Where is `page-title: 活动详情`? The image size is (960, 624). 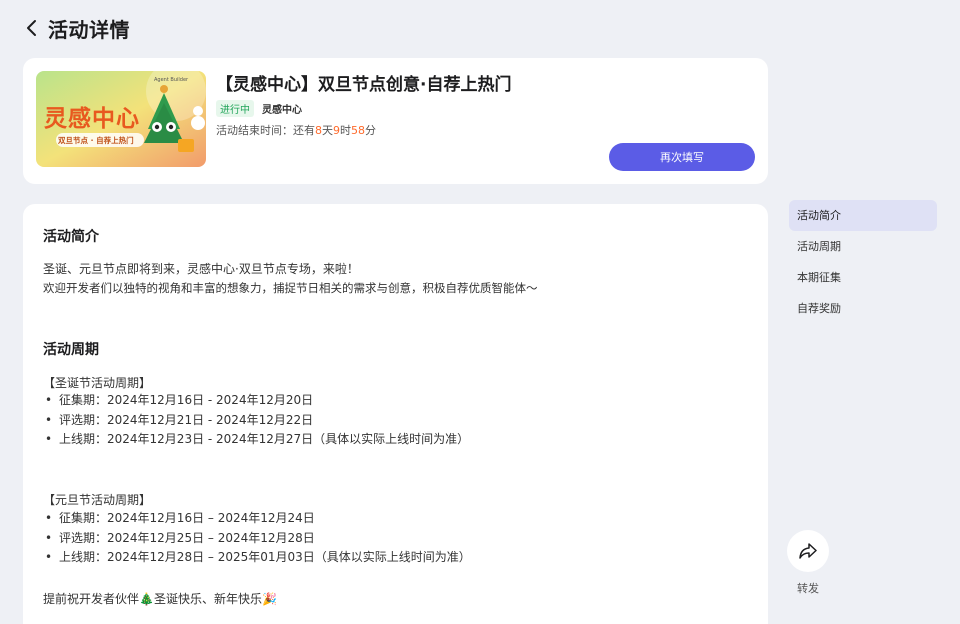
page-title: 活动详情 is located at coordinates (89, 29).